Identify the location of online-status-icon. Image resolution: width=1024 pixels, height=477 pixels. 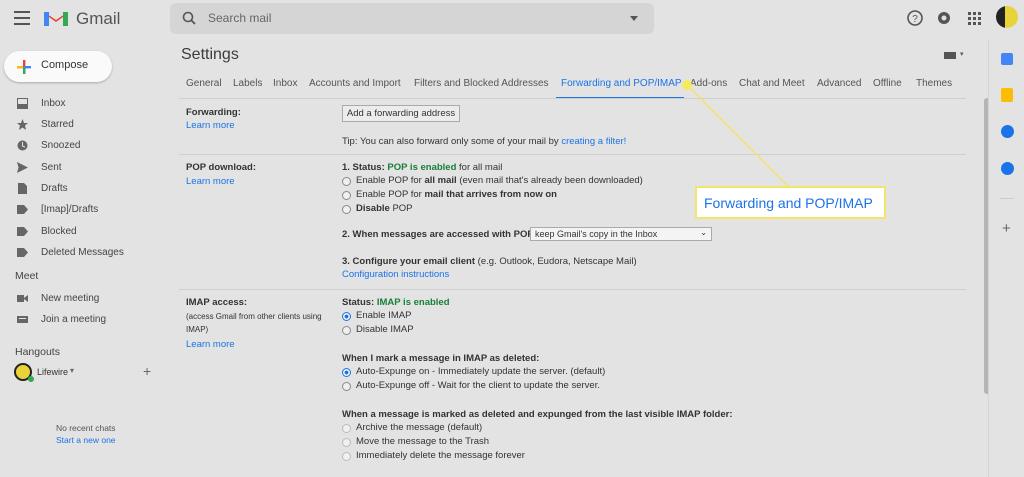
(31, 379).